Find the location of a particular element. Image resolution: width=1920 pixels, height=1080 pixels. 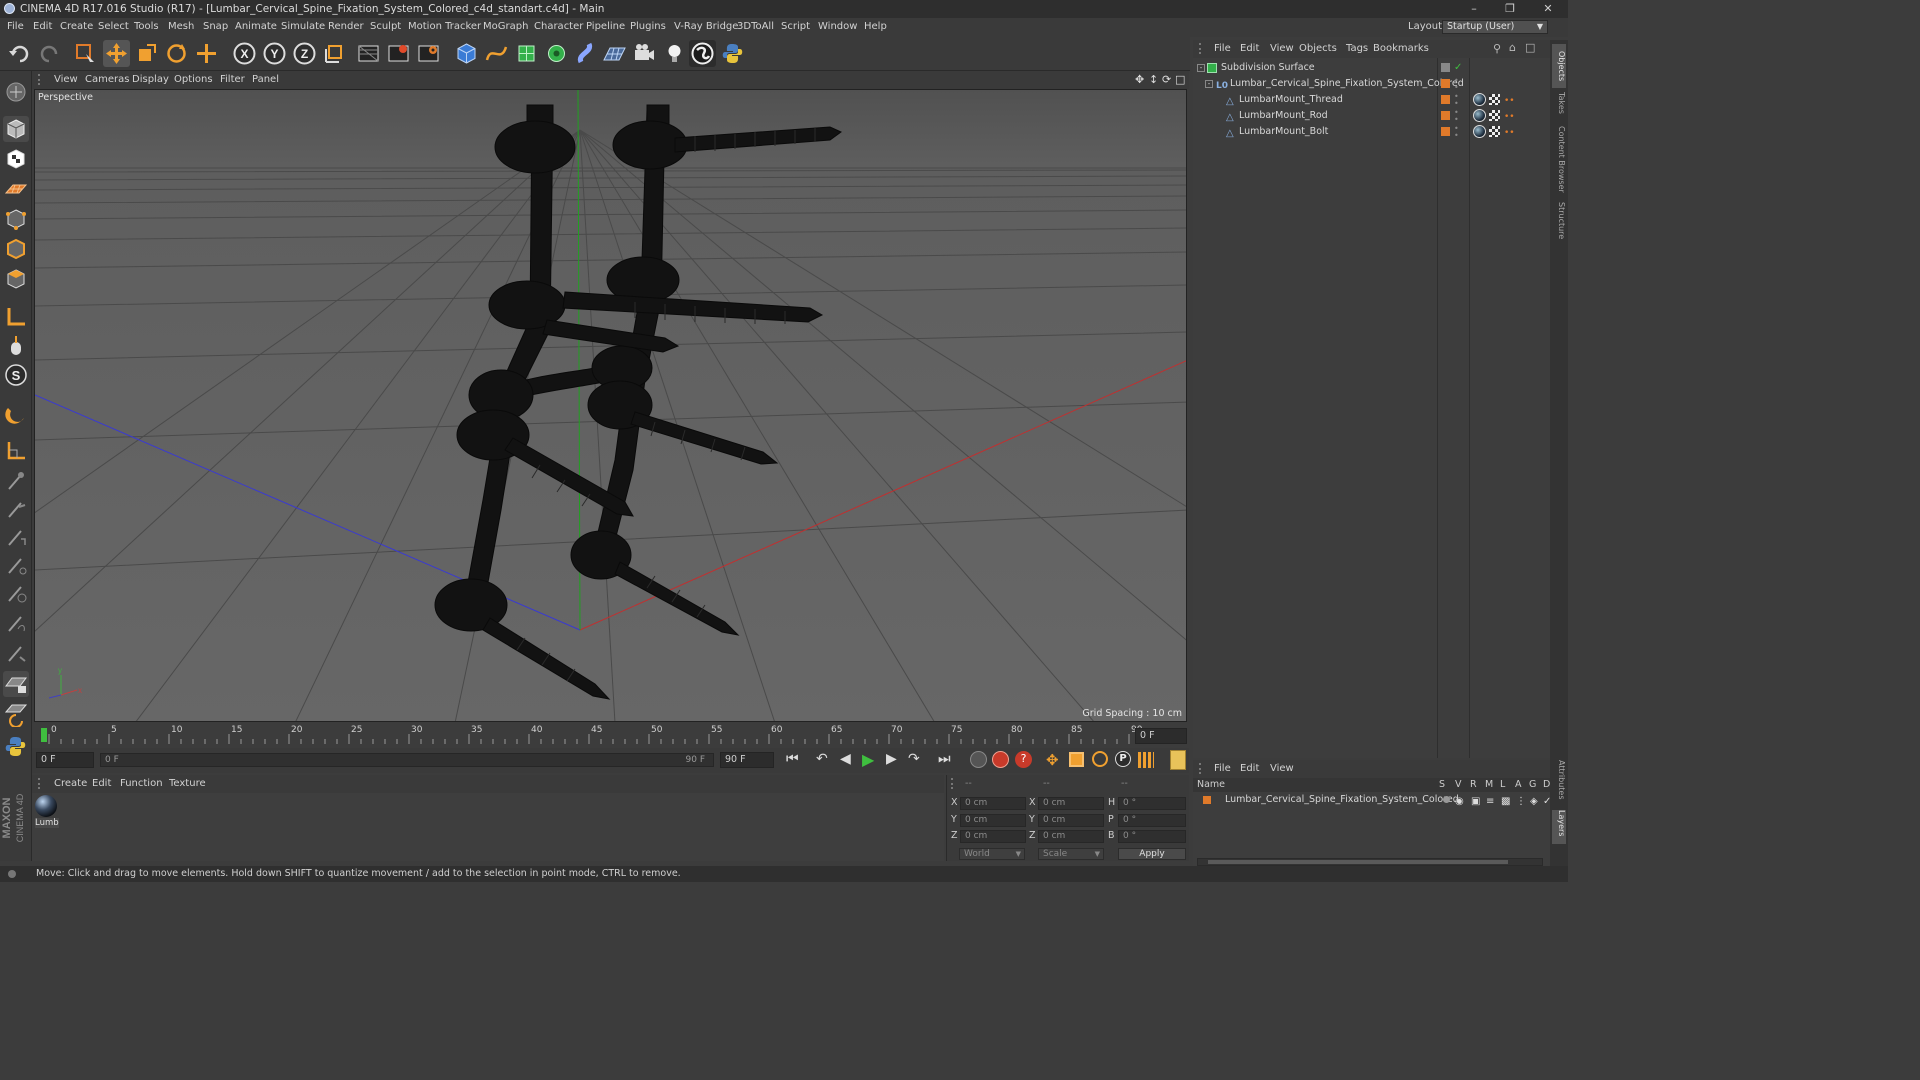

layer-menu-edit: Edit is located at coordinates (1249, 768).